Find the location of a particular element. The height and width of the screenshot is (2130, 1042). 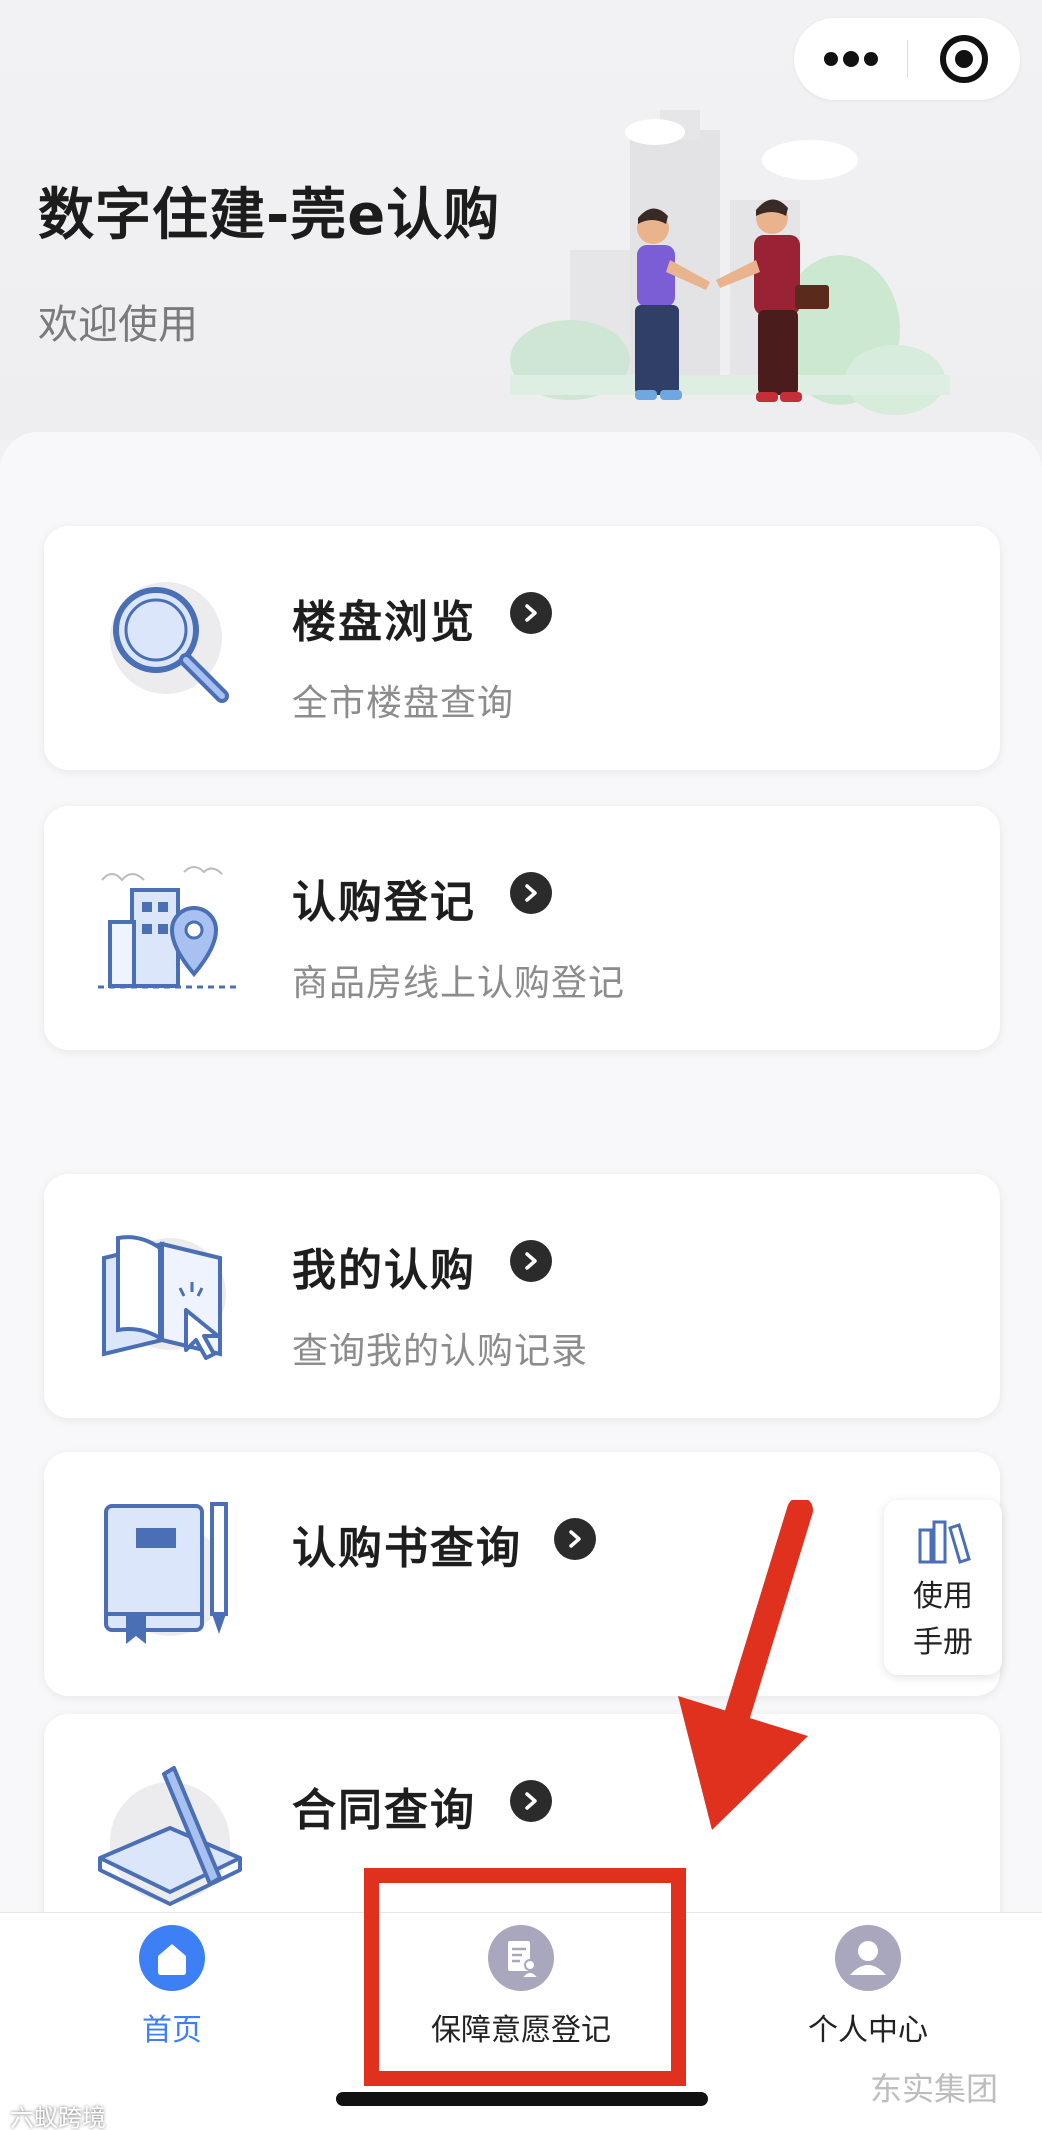

watermark-left: 六蚁跨境 is located at coordinates (58, 2117).